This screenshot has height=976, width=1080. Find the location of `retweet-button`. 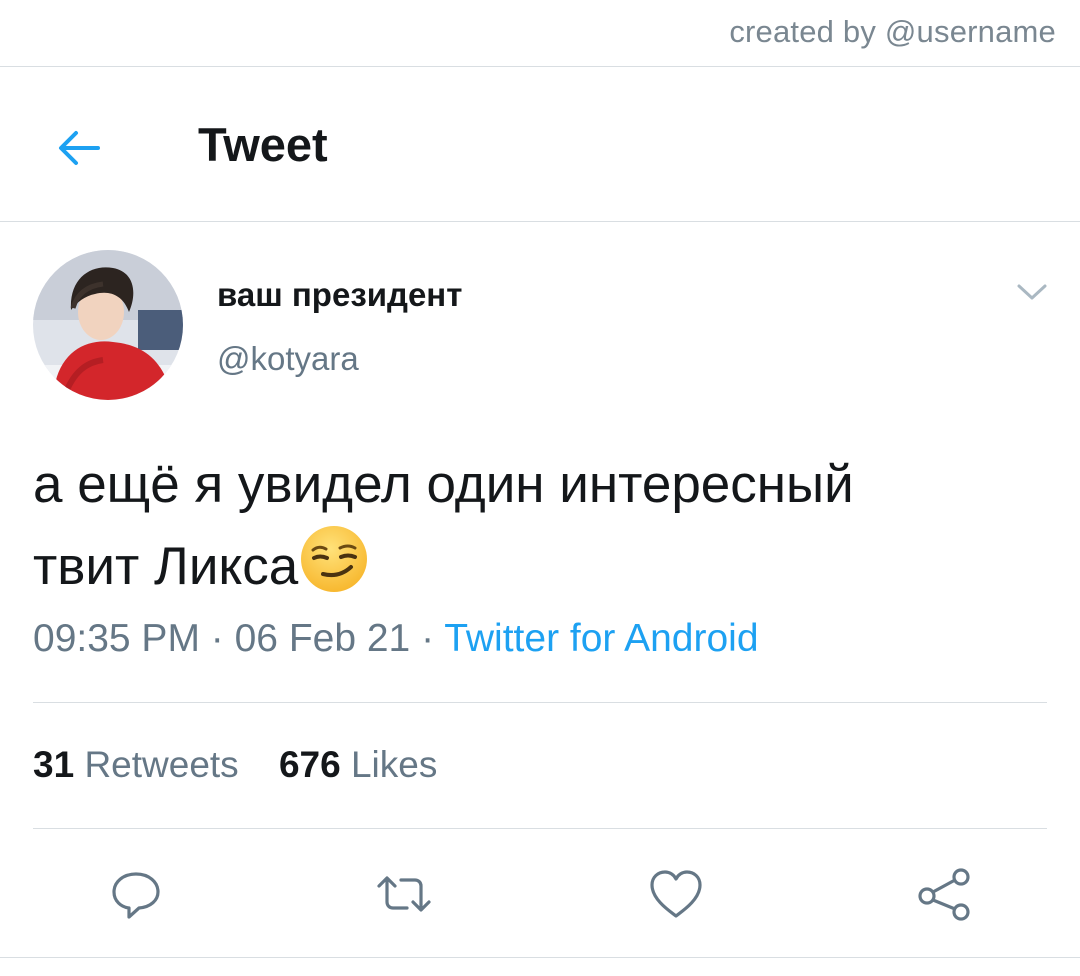

retweet-button is located at coordinates (404, 894).